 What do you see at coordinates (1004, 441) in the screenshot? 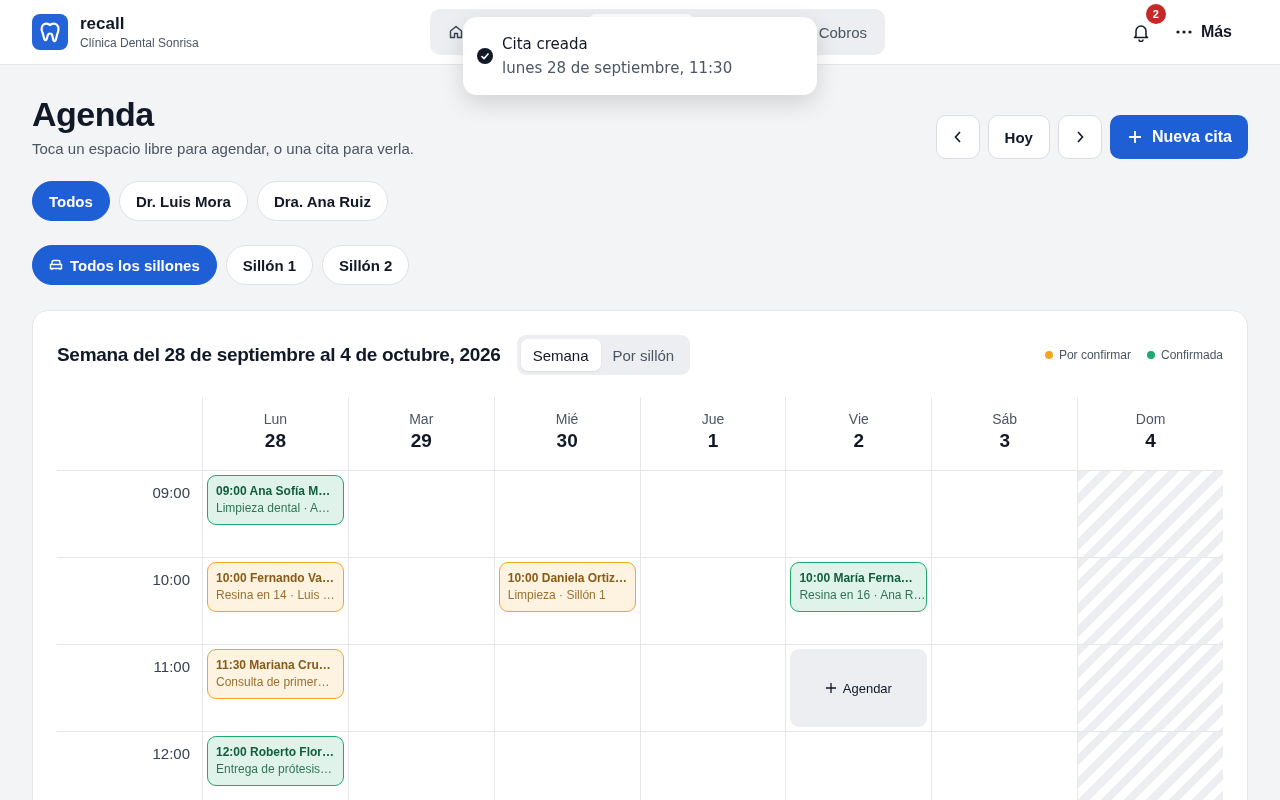
I see `day-date: 3` at bounding box center [1004, 441].